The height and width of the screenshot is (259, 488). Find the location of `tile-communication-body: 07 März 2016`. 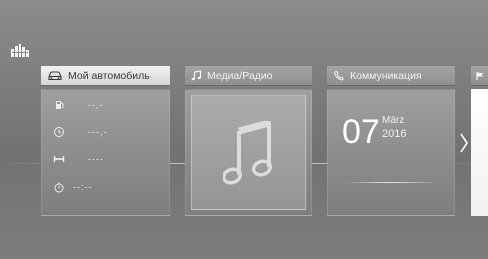

tile-communication-body: 07 März 2016 is located at coordinates (391, 152).